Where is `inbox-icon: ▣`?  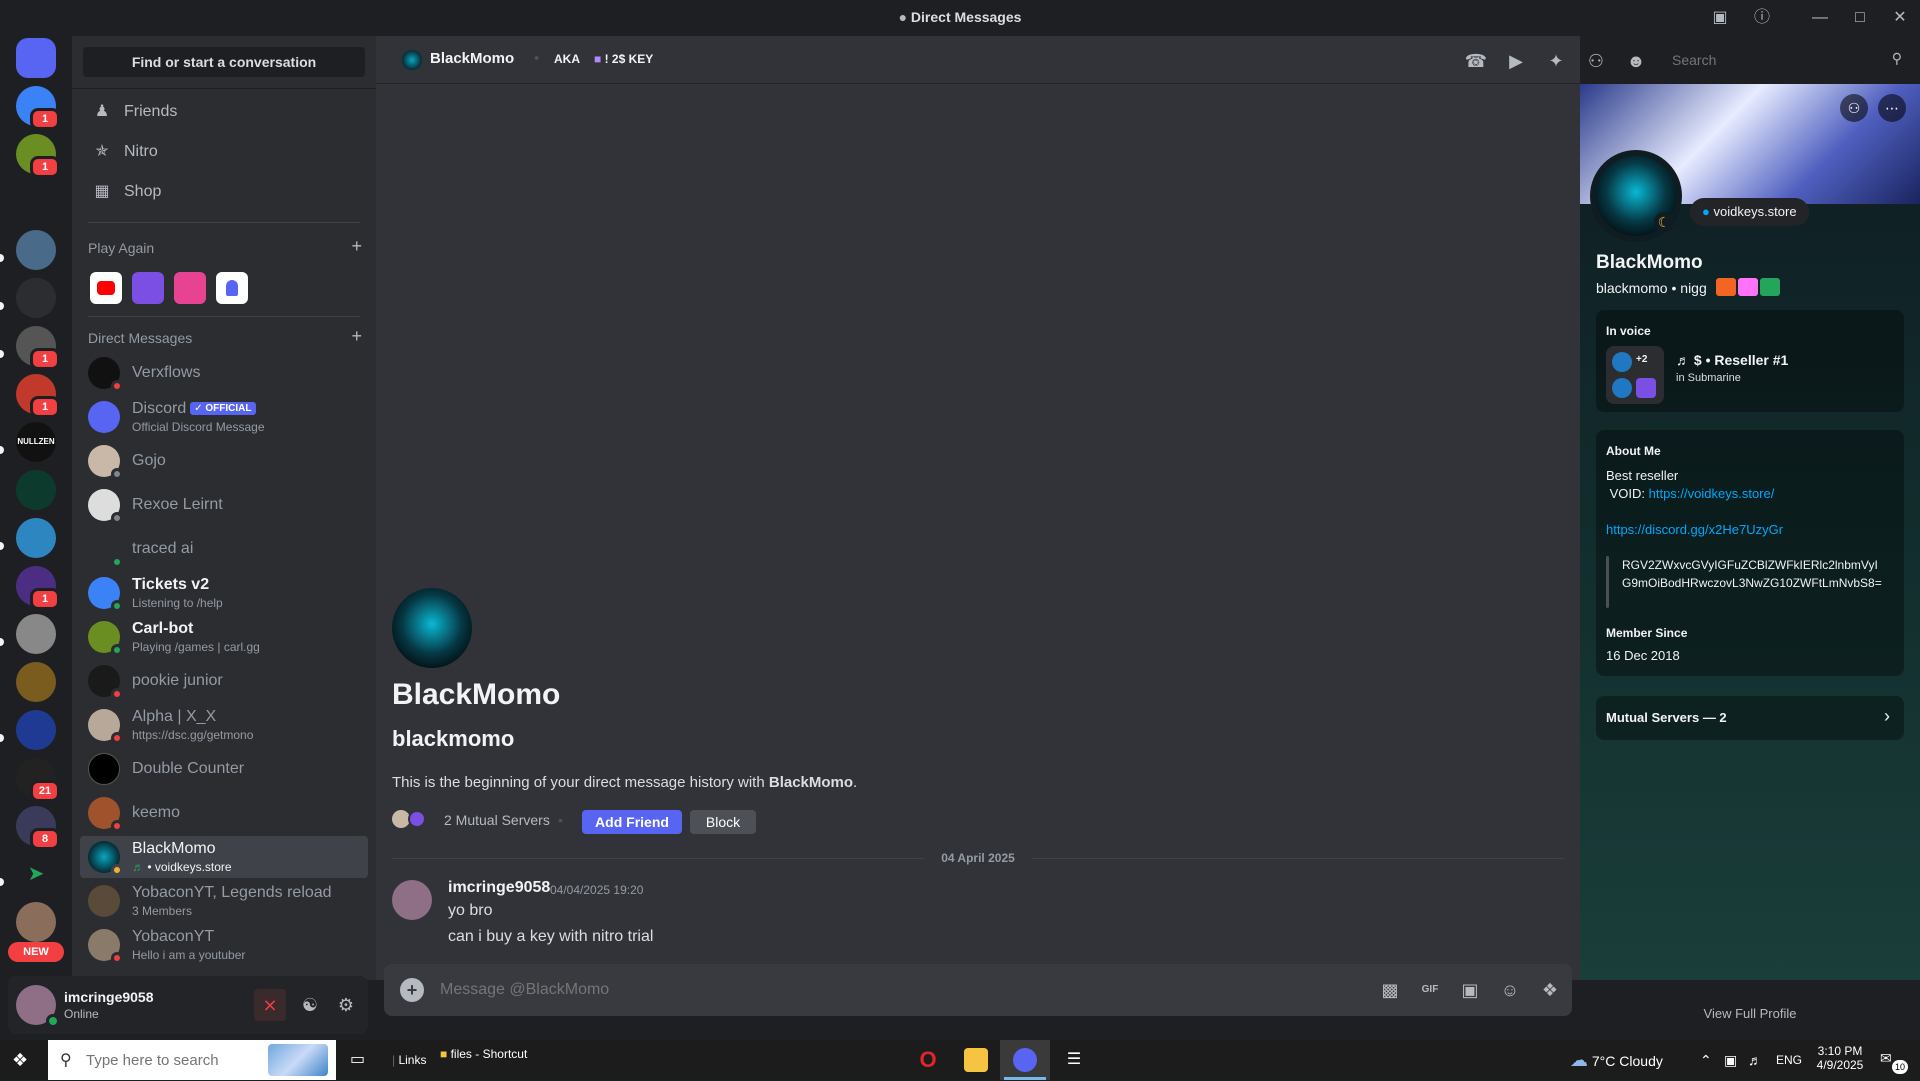
inbox-icon: ▣ is located at coordinates (1720, 18).